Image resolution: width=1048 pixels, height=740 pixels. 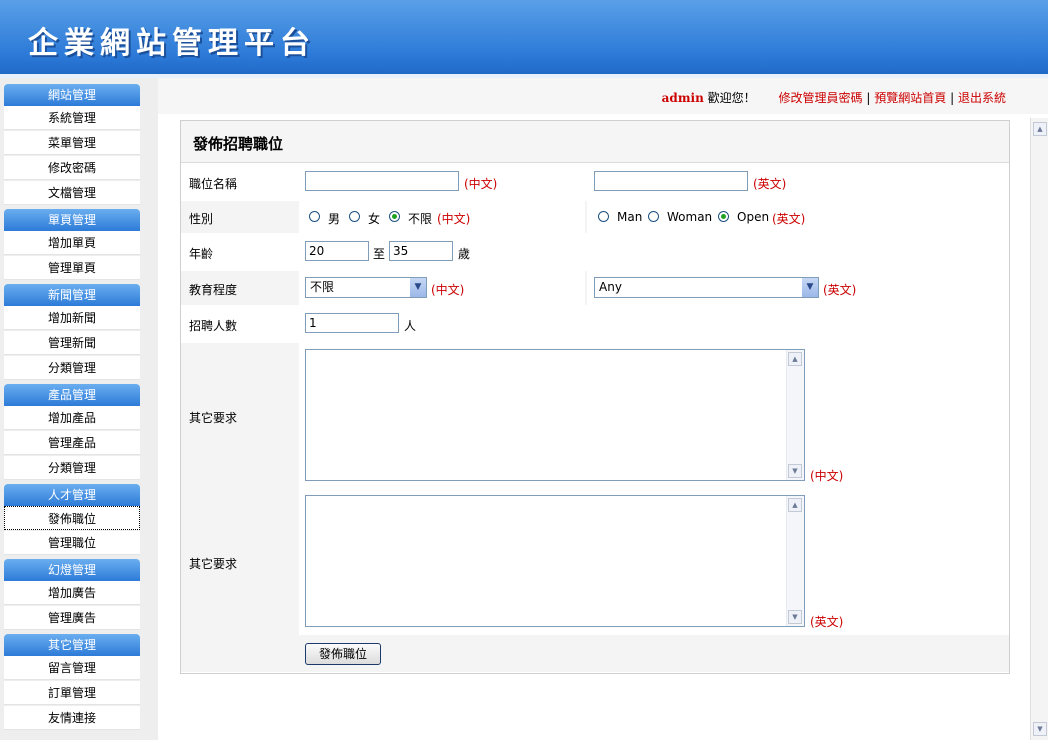 I want to click on other-cn-label: 其它要求, so click(x=213, y=418).